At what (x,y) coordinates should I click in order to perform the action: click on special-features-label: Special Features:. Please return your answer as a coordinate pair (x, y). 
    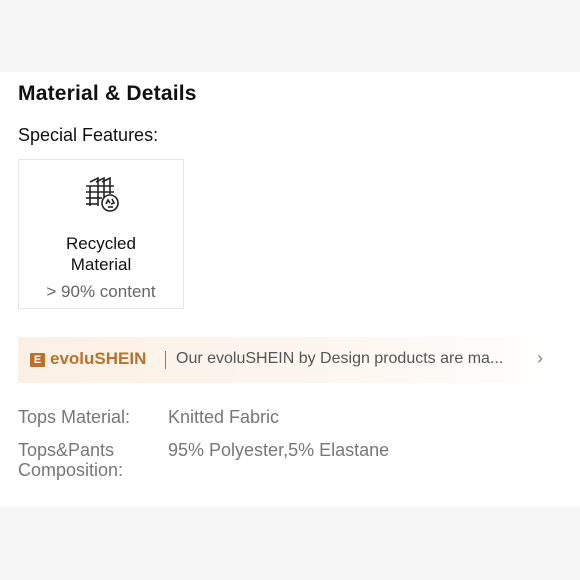
    Looking at the image, I should click on (88, 135).